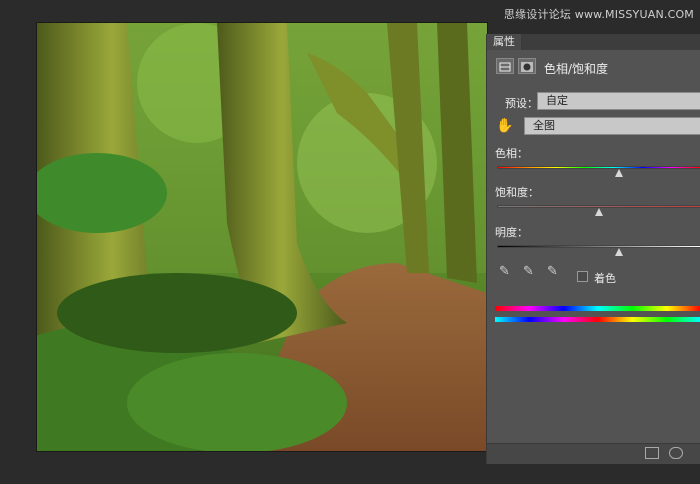 This screenshot has height=484, width=700. What do you see at coordinates (605, 278) in the screenshot?
I see `colorize-label: 着色` at bounding box center [605, 278].